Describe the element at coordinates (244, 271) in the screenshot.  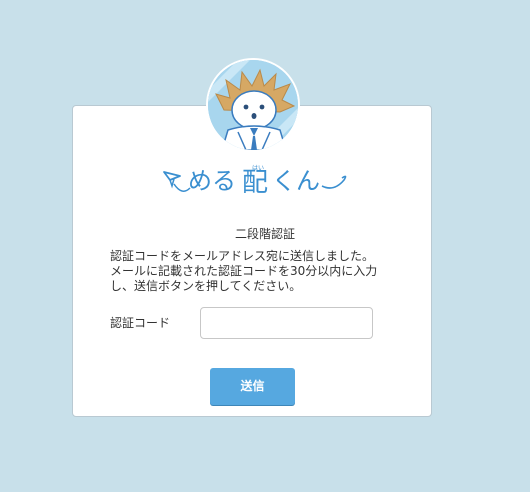
I see `instruction-line: メールに記載された認証コードを30分以内に入力` at that location.